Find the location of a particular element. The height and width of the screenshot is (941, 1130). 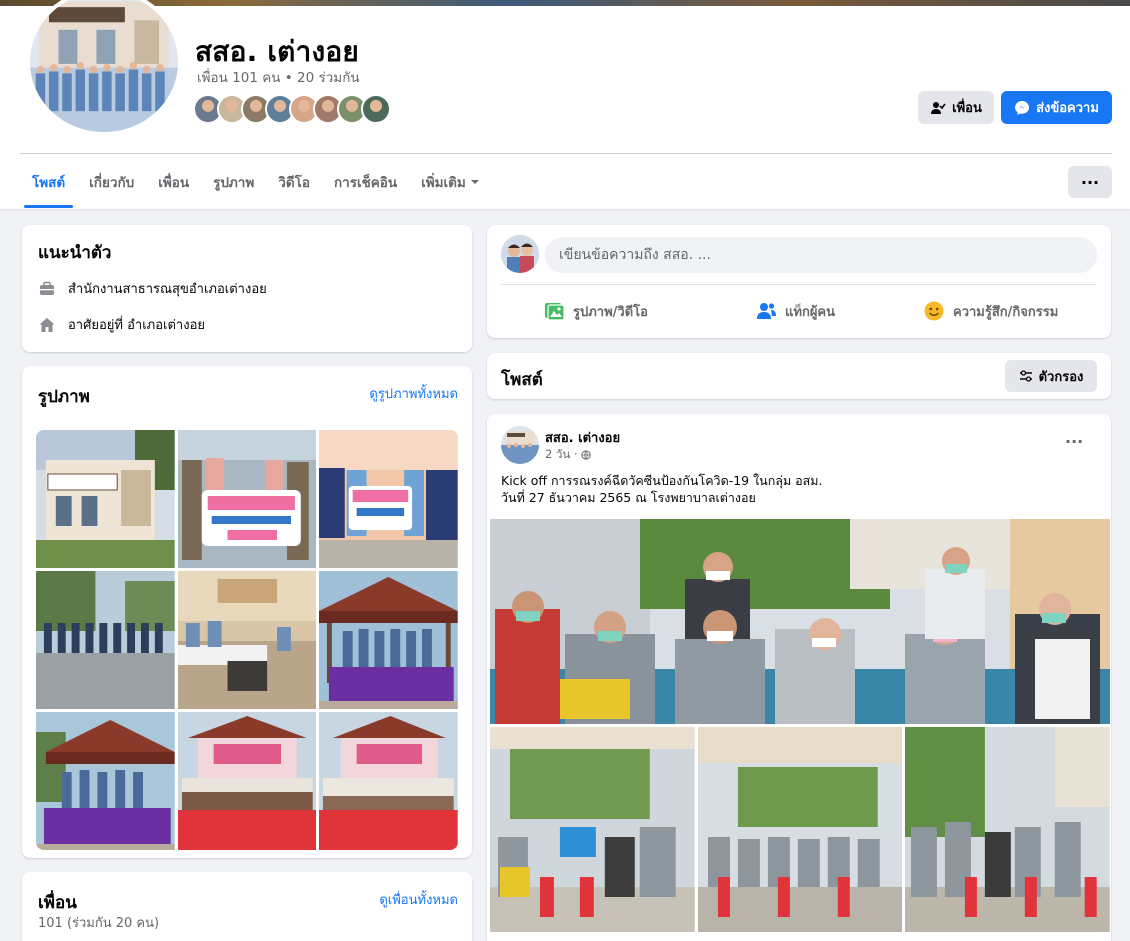

tab-about: เกี่ยวกับ is located at coordinates (111, 182).